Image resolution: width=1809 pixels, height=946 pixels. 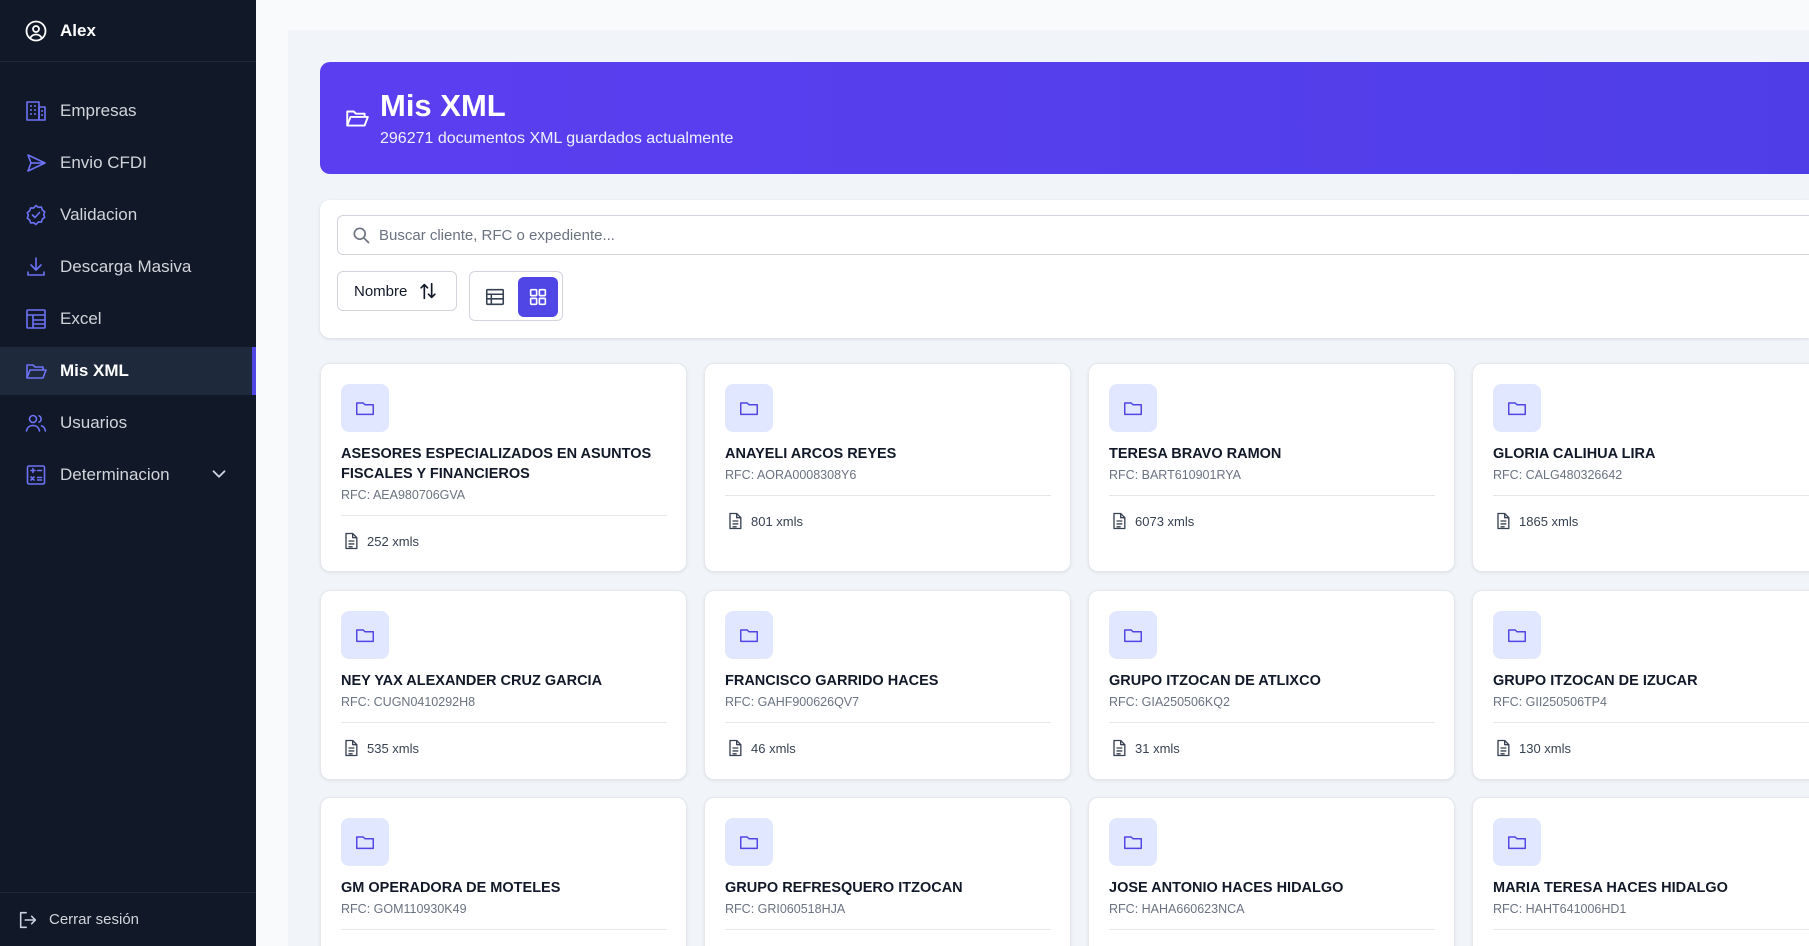 What do you see at coordinates (103, 162) in the screenshot?
I see `sidebar-item-label: Envio CFDI` at bounding box center [103, 162].